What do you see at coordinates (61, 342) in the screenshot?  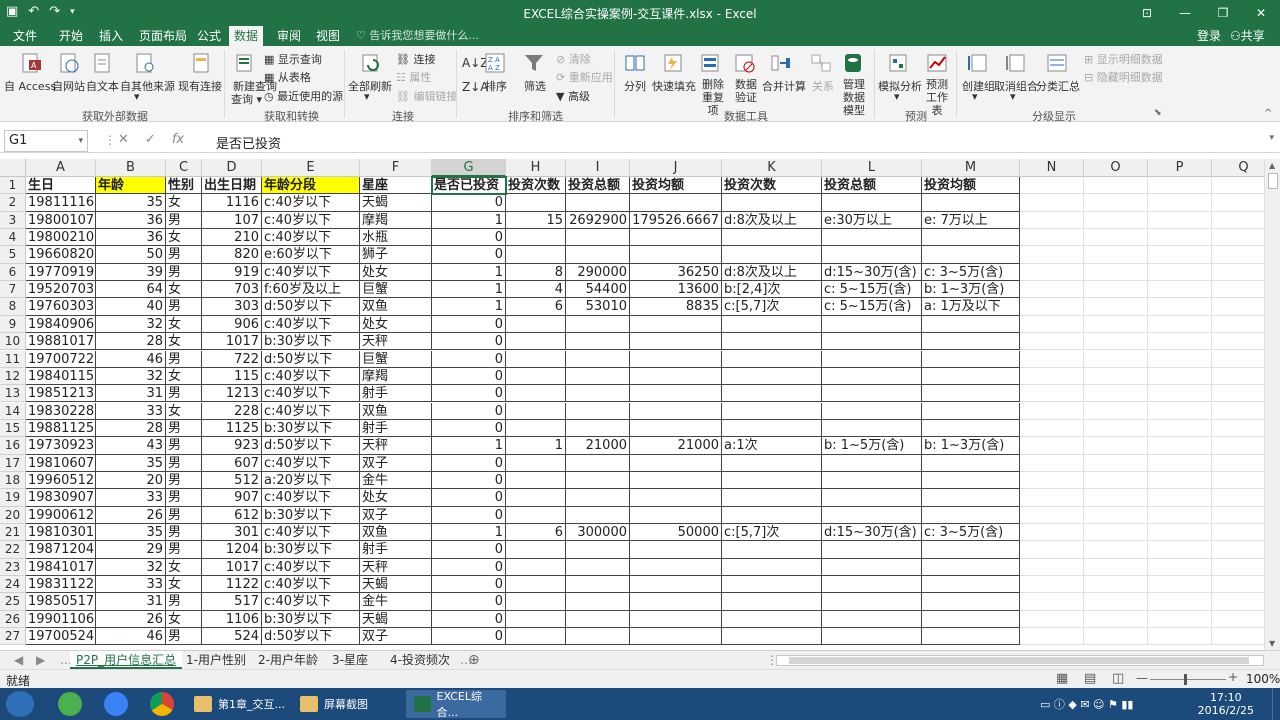 I see `table-cell: 19881017` at bounding box center [61, 342].